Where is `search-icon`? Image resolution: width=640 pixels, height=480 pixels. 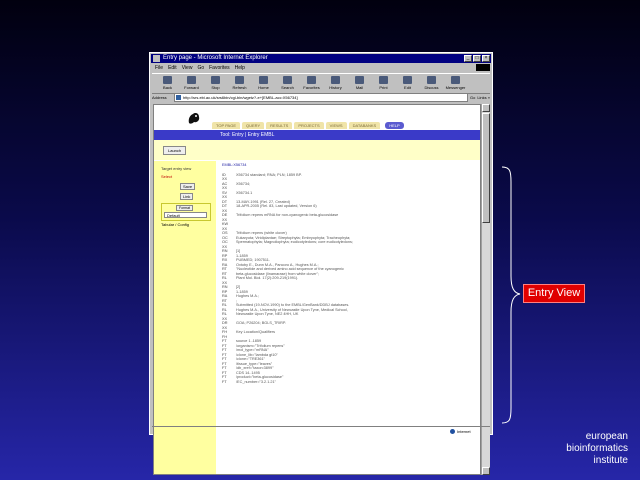 search-icon is located at coordinates (287, 80).